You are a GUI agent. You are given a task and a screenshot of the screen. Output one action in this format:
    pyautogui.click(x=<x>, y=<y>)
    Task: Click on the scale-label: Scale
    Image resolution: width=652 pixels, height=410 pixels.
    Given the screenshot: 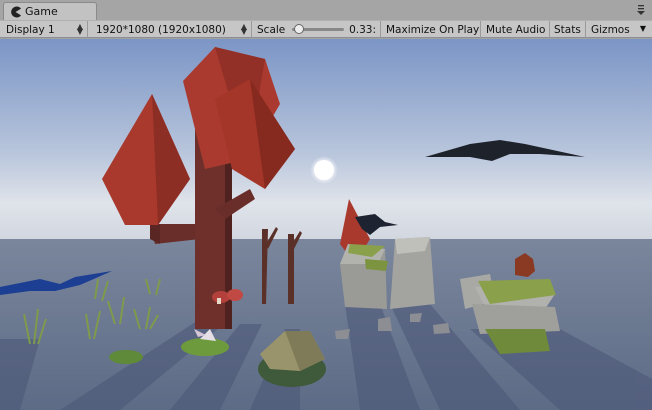 What is the action you would take?
    pyautogui.click(x=271, y=29)
    